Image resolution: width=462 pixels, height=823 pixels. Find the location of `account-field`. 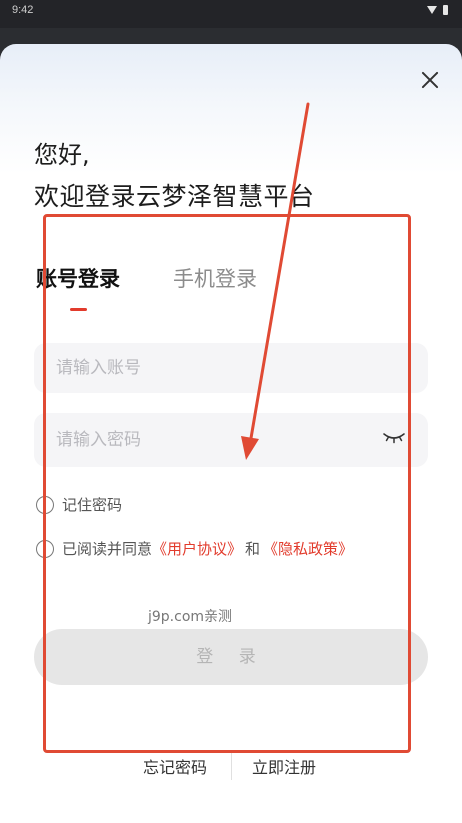

account-field is located at coordinates (231, 368).